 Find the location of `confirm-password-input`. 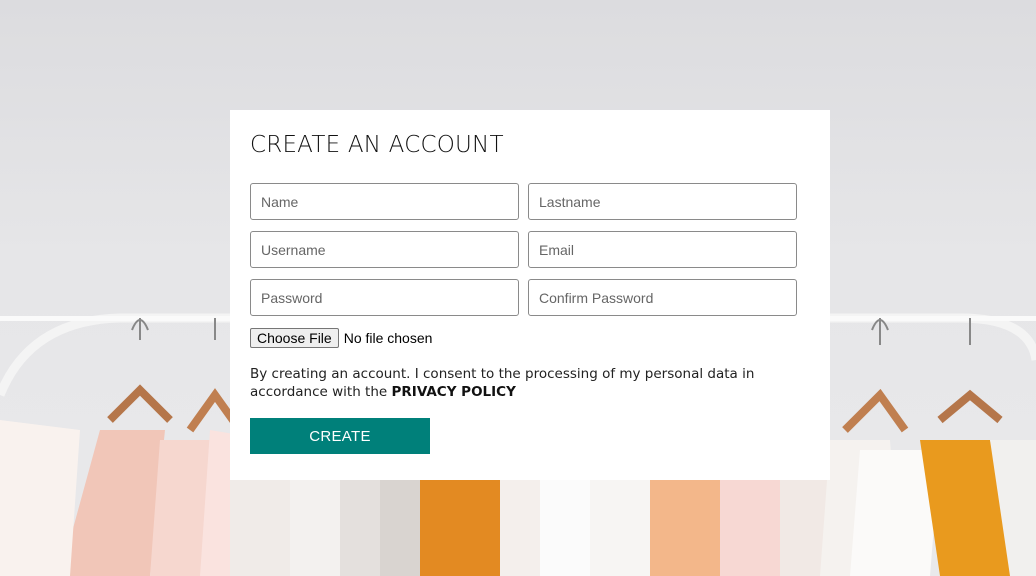

confirm-password-input is located at coordinates (662, 297).